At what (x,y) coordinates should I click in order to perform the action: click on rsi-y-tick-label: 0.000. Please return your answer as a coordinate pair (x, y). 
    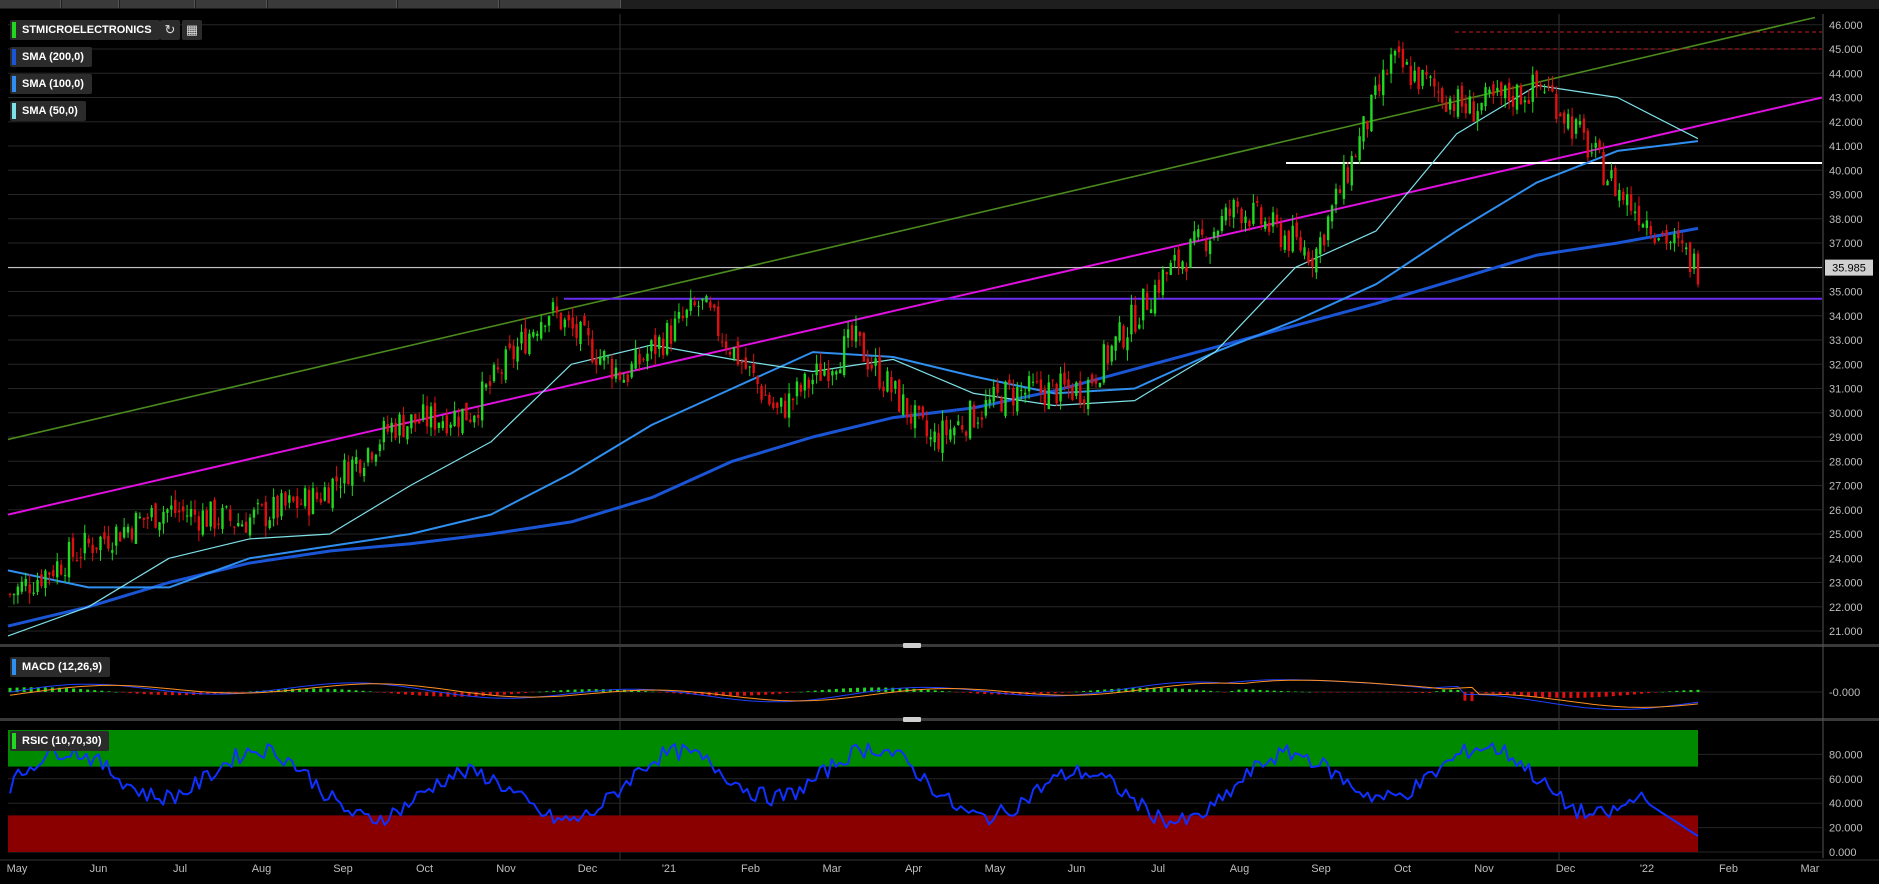
    Looking at the image, I should click on (1843, 853).